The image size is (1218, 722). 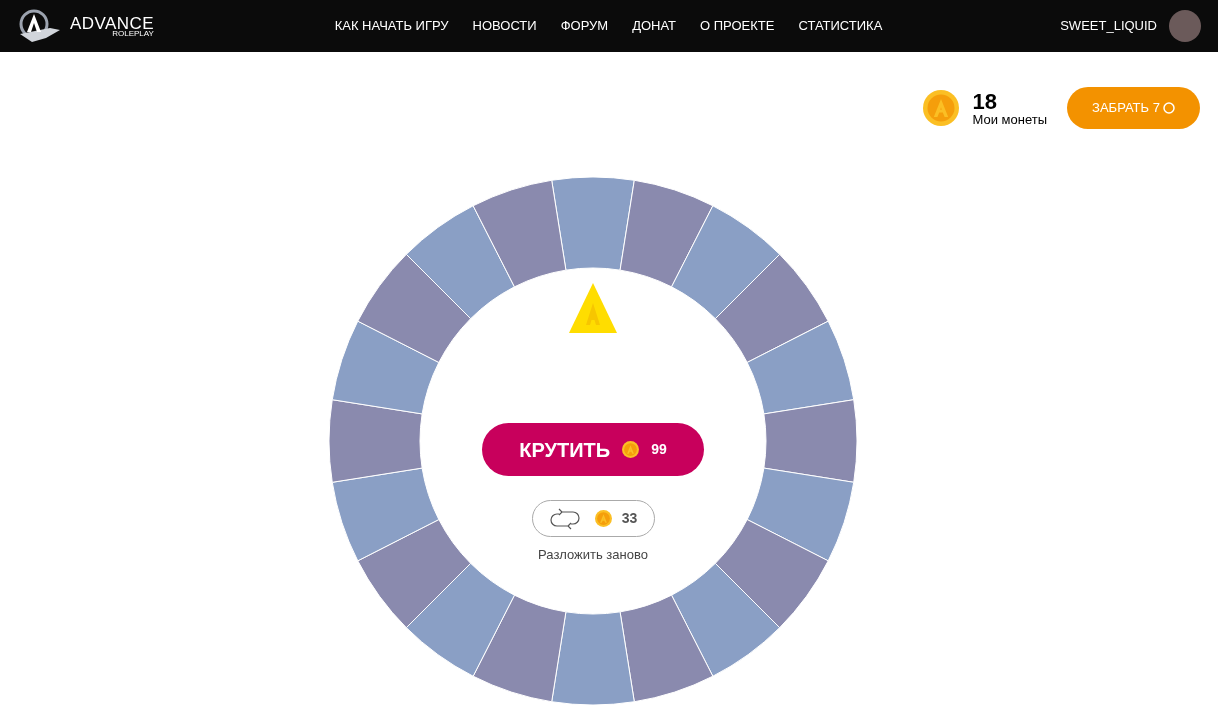 What do you see at coordinates (133, 33) in the screenshot?
I see `logo-subtext: ROLEPLAY` at bounding box center [133, 33].